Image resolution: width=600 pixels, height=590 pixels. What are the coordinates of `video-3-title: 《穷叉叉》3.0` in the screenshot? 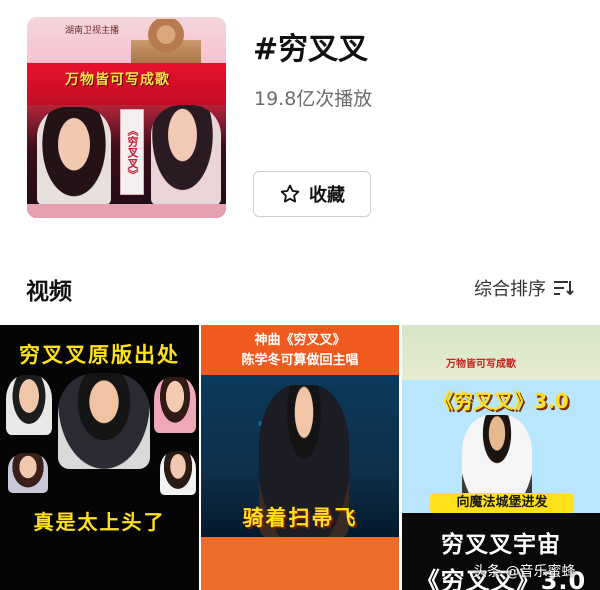 It's located at (501, 401).